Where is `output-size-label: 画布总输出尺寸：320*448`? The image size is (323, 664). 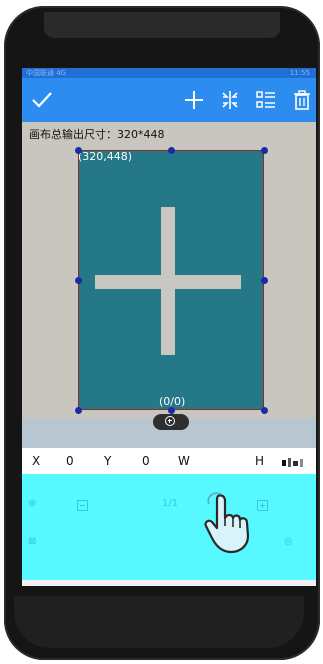 output-size-label: 画布总输出尺寸：320*448 is located at coordinates (97, 134).